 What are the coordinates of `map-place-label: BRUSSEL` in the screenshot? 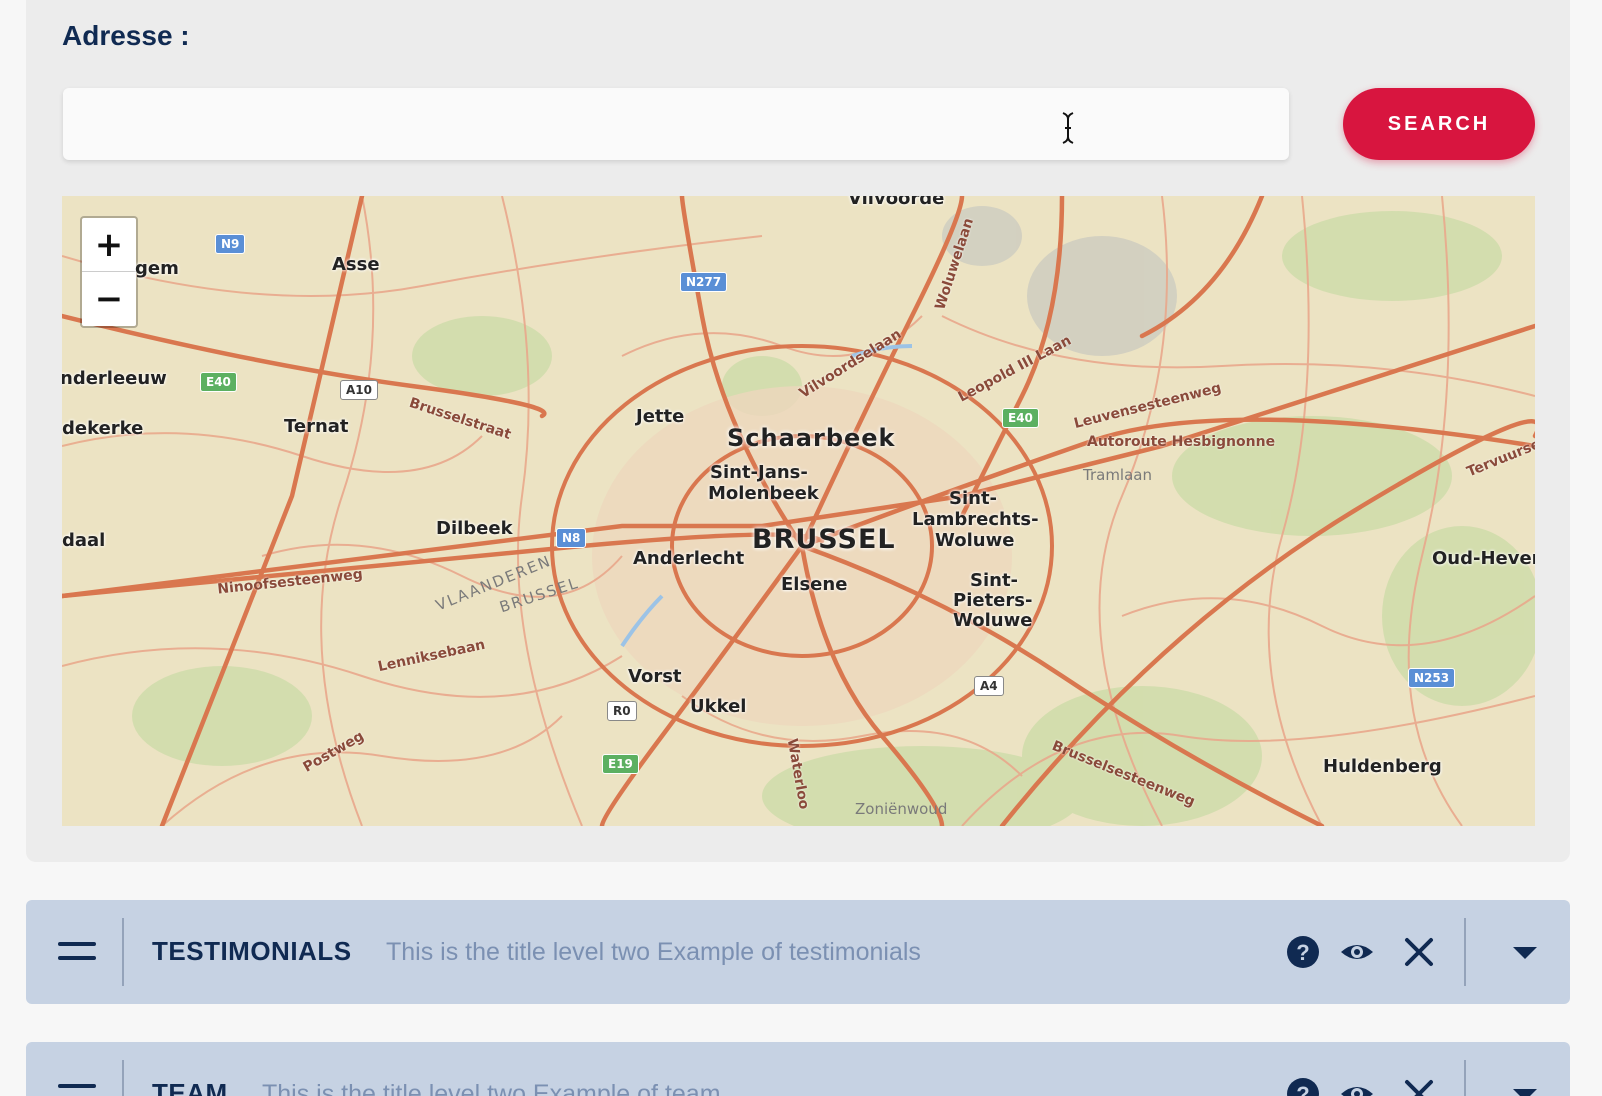 It's located at (824, 539).